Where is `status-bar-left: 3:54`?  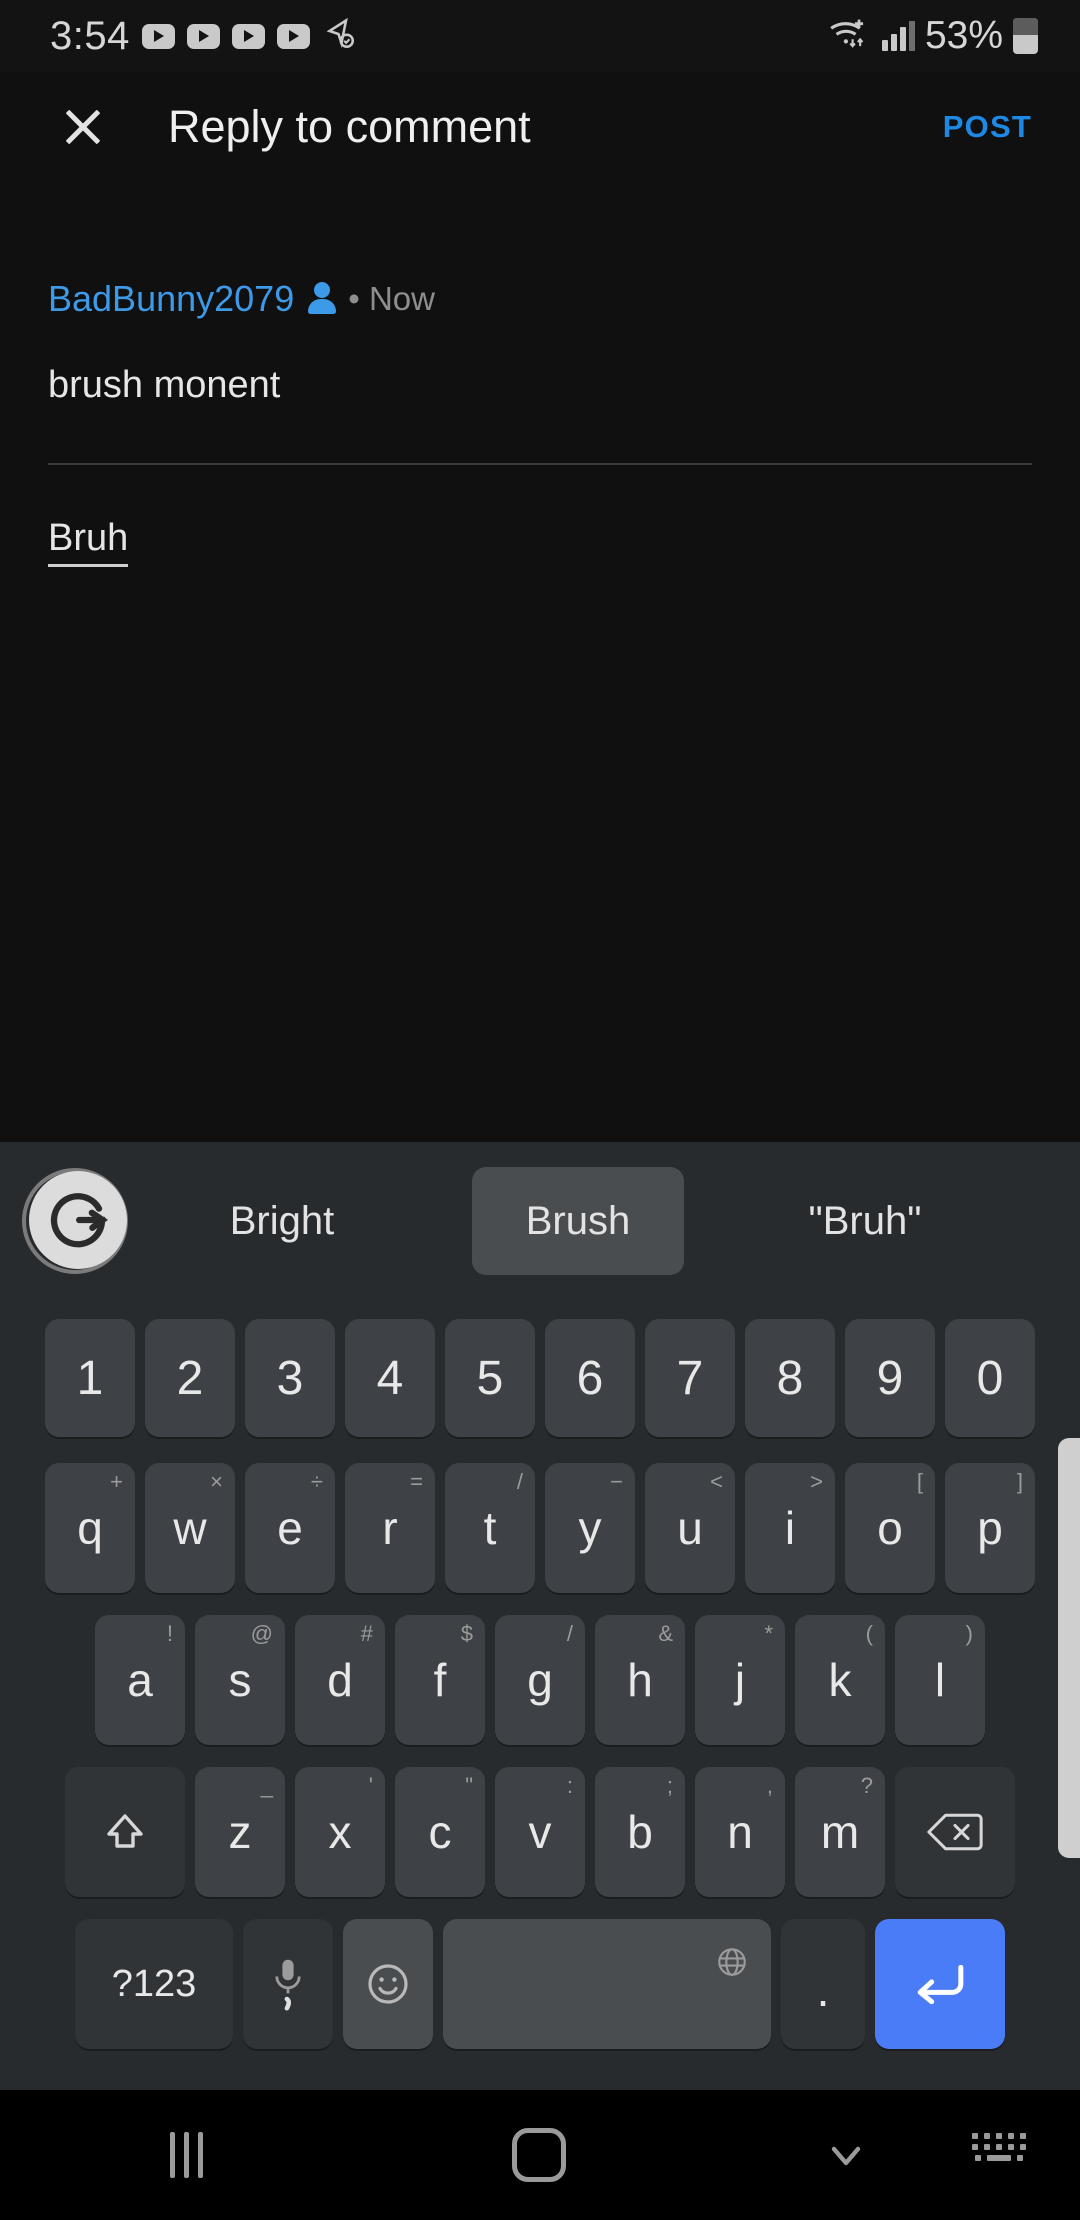
status-bar-left: 3:54 is located at coordinates (179, 36).